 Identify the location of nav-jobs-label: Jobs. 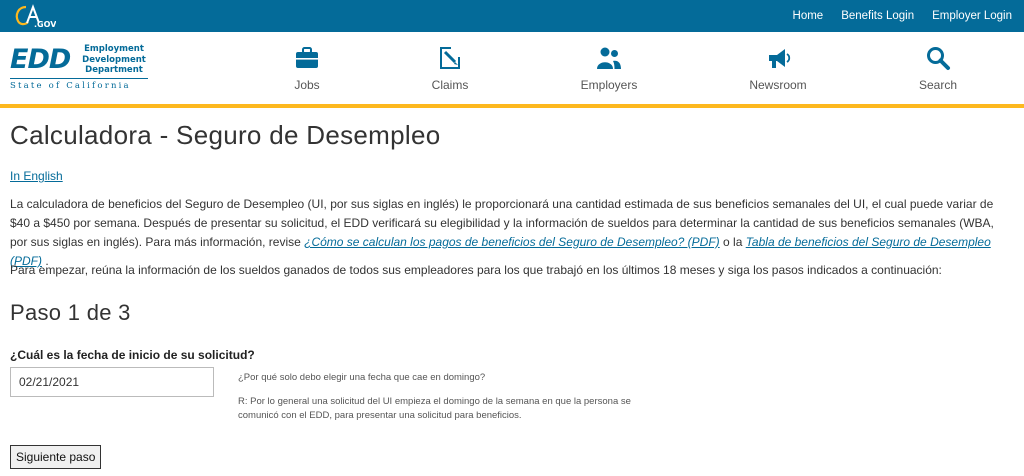
(307, 85).